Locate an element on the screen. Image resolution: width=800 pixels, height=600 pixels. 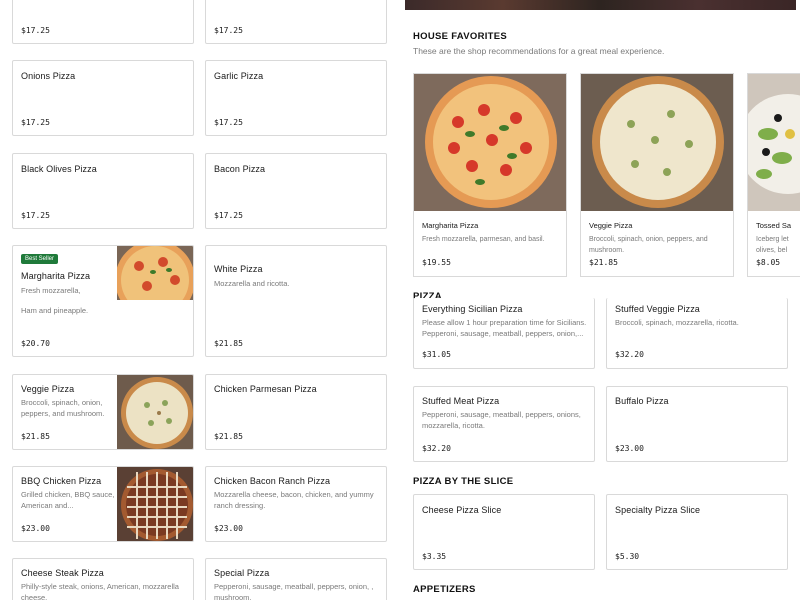
slice-section-heading: PIZZA BY THE SLICE is located at coordinates (463, 481).